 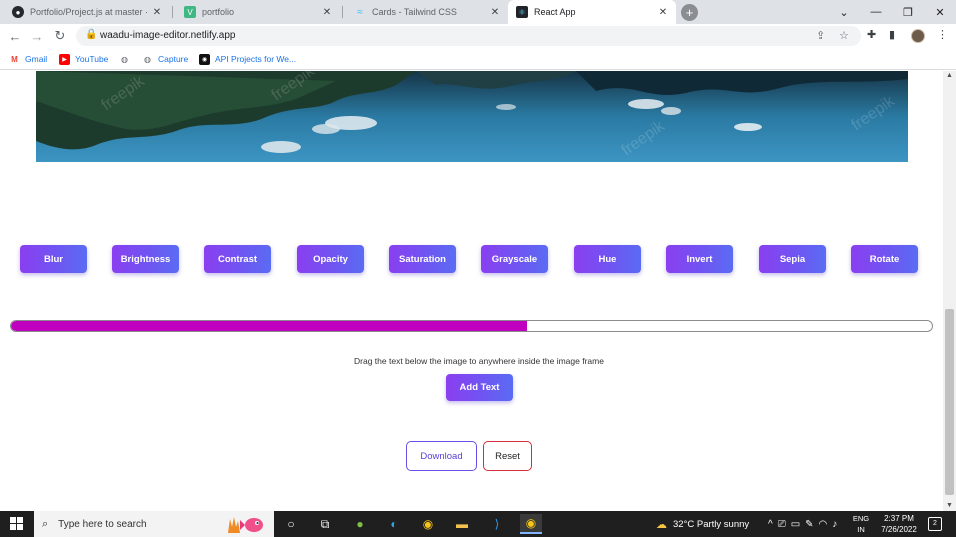 I want to click on tab-title: React App, so click(x=555, y=12).